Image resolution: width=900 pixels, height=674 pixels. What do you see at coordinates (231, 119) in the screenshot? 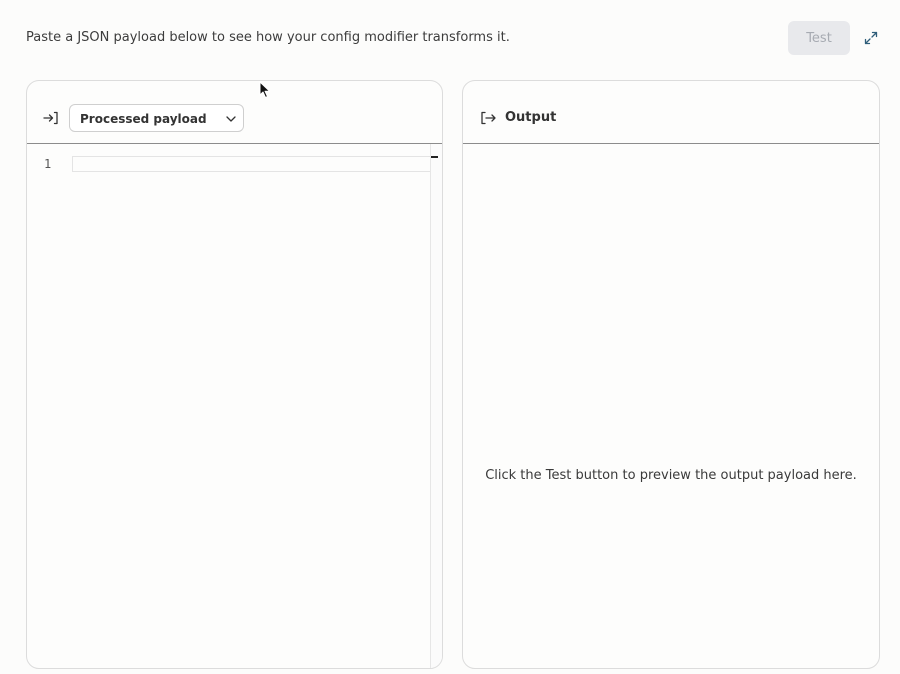
I see `chevron-down-icon` at bounding box center [231, 119].